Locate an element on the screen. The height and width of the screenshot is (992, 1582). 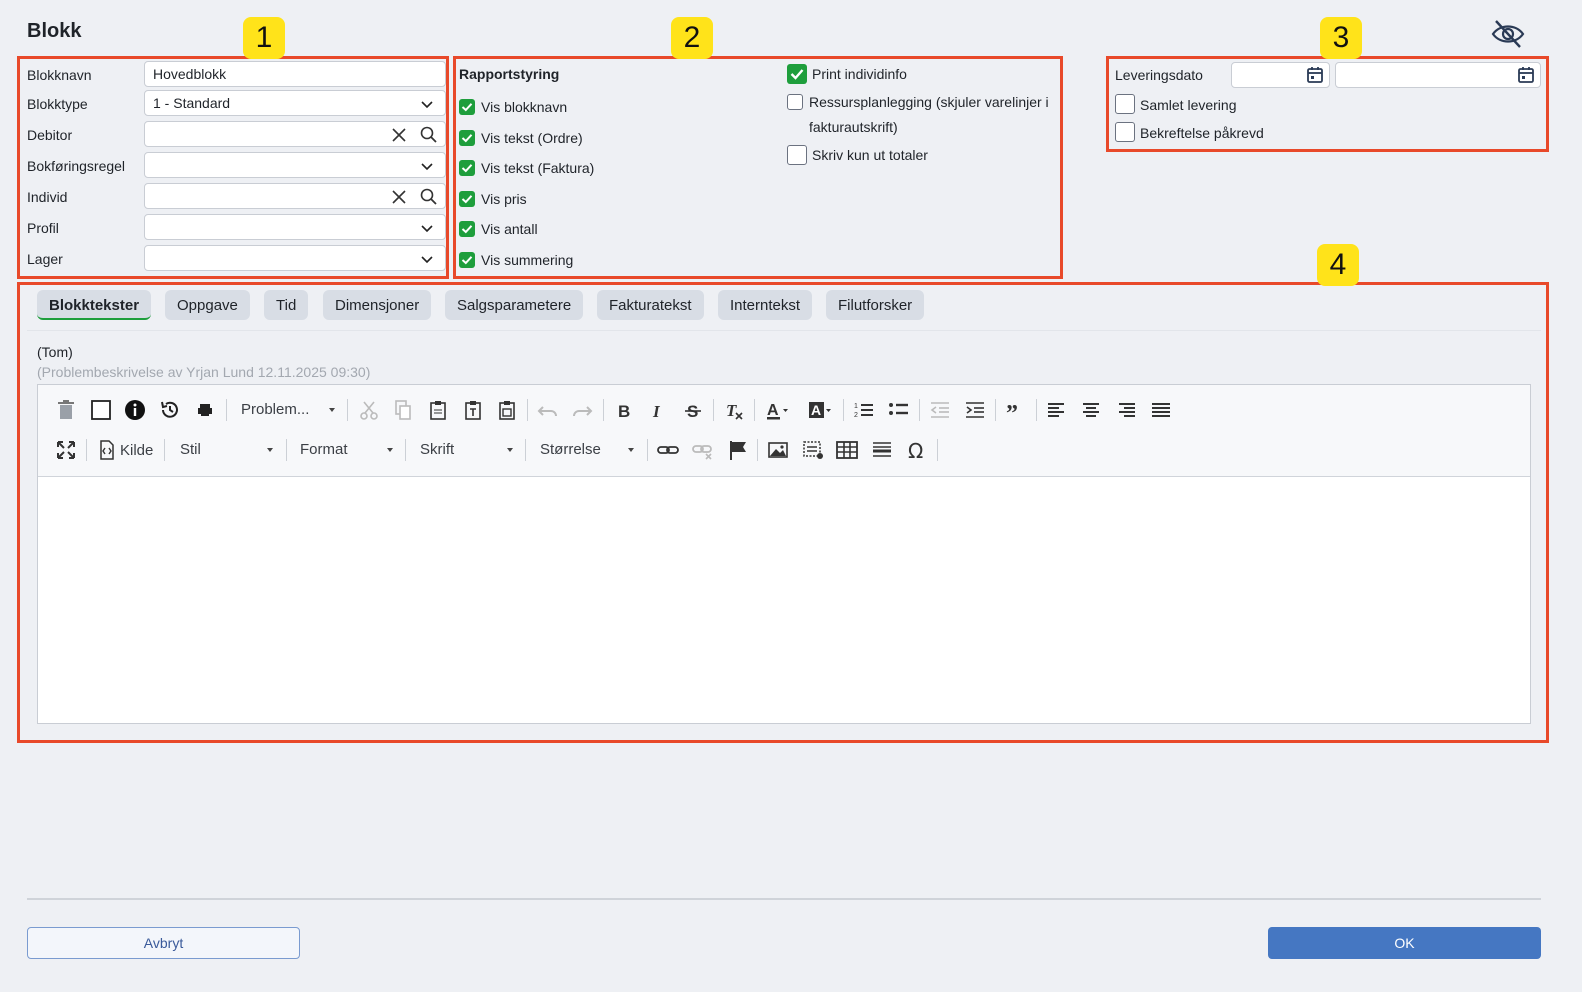
outdent-icon is located at coordinates (940, 410).